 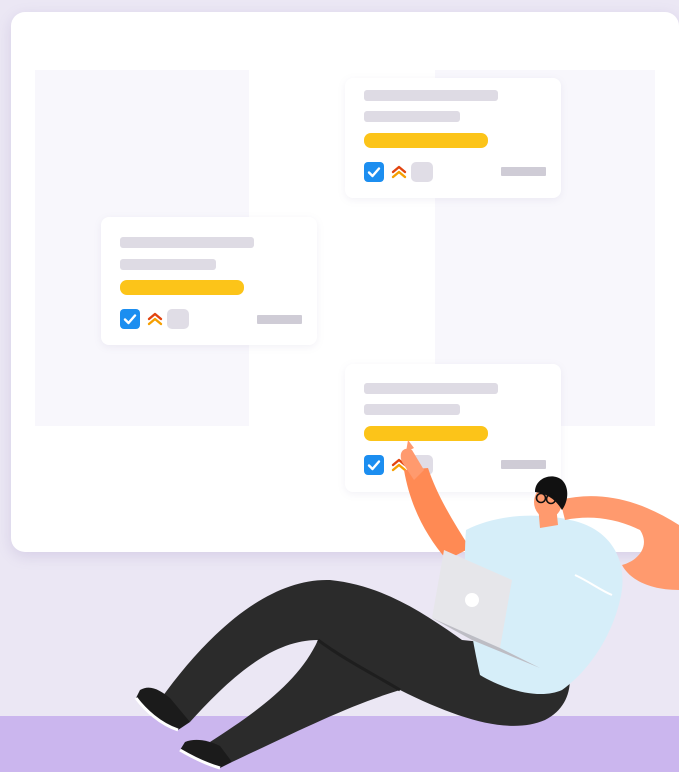 What do you see at coordinates (437, 514) in the screenshot?
I see `raised-arm` at bounding box center [437, 514].